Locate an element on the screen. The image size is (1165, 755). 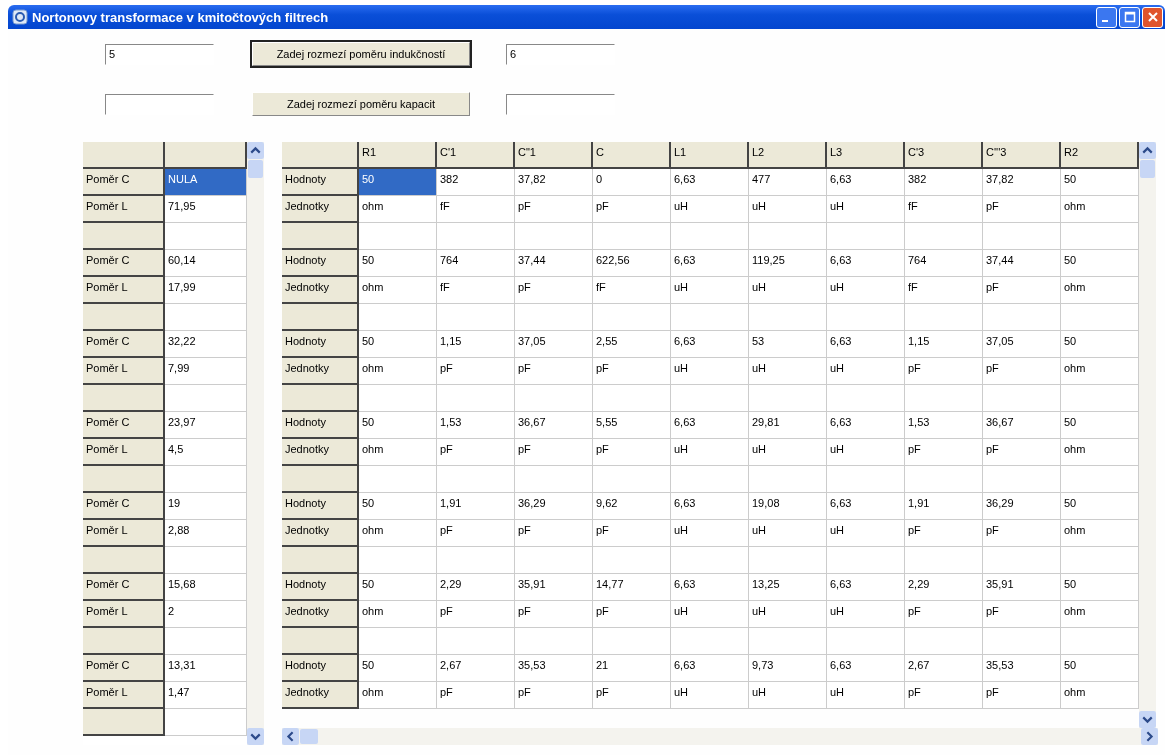
table-cell: 29,81 is located at coordinates (788, 425).